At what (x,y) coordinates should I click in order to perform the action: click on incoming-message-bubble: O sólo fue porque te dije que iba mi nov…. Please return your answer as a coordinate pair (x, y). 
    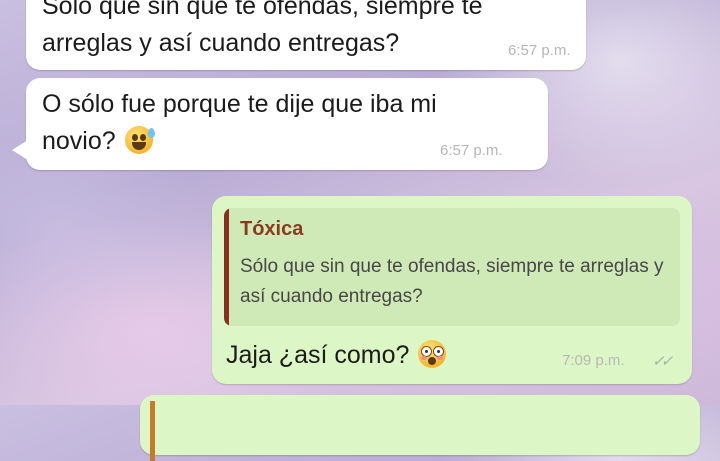
    Looking at the image, I should click on (280, 124).